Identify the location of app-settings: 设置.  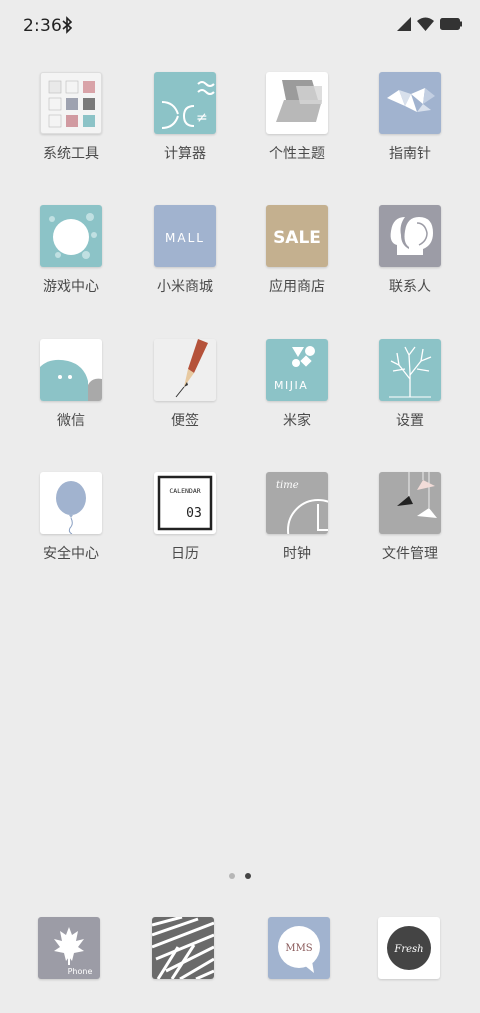
(410, 384).